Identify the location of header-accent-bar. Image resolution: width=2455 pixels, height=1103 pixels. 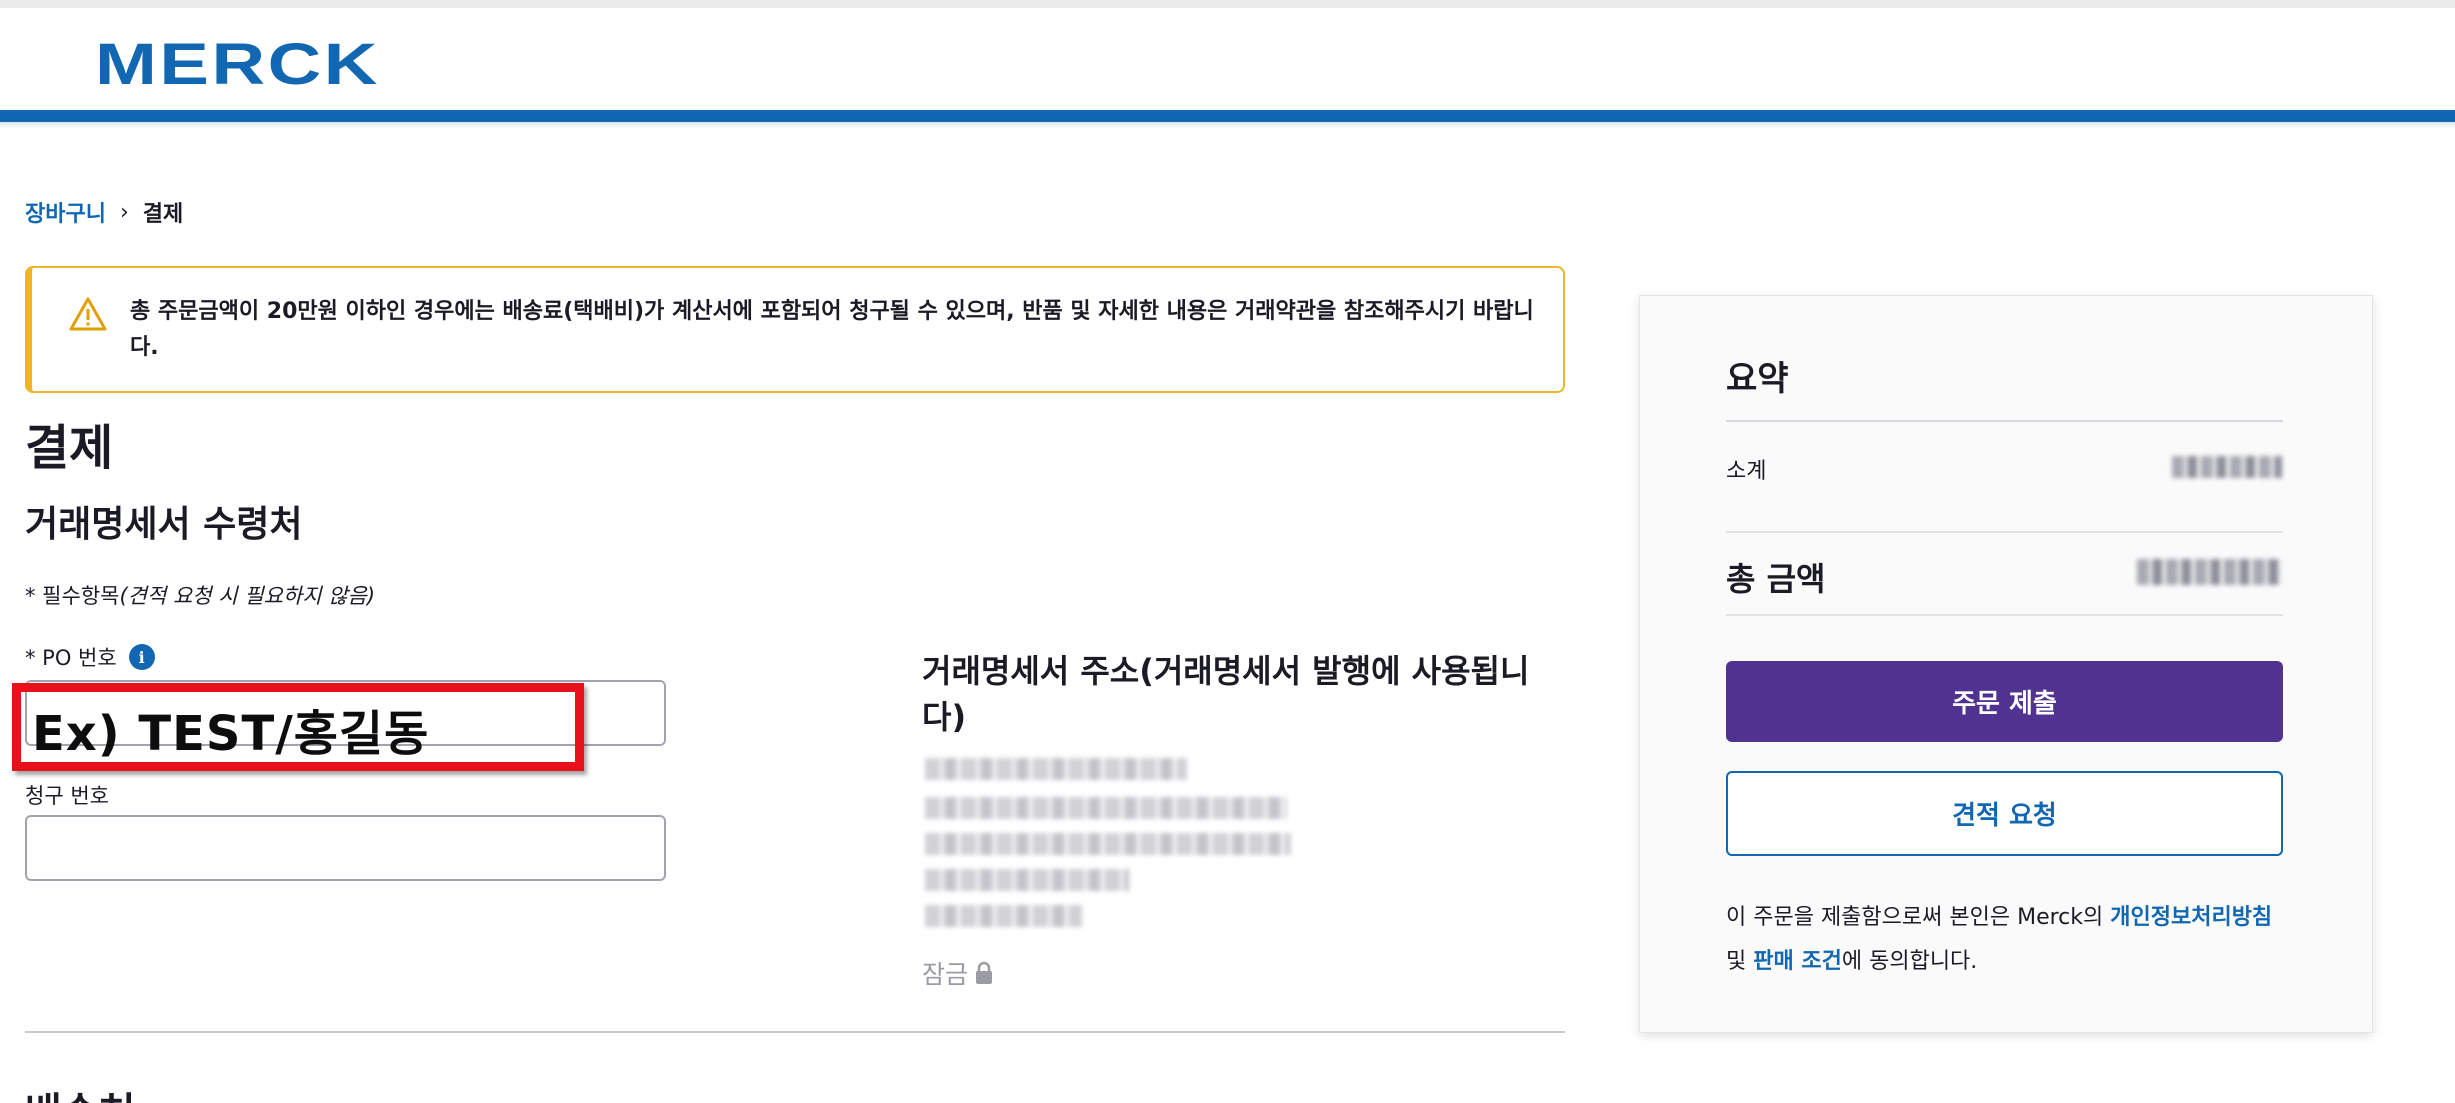
(1227, 116).